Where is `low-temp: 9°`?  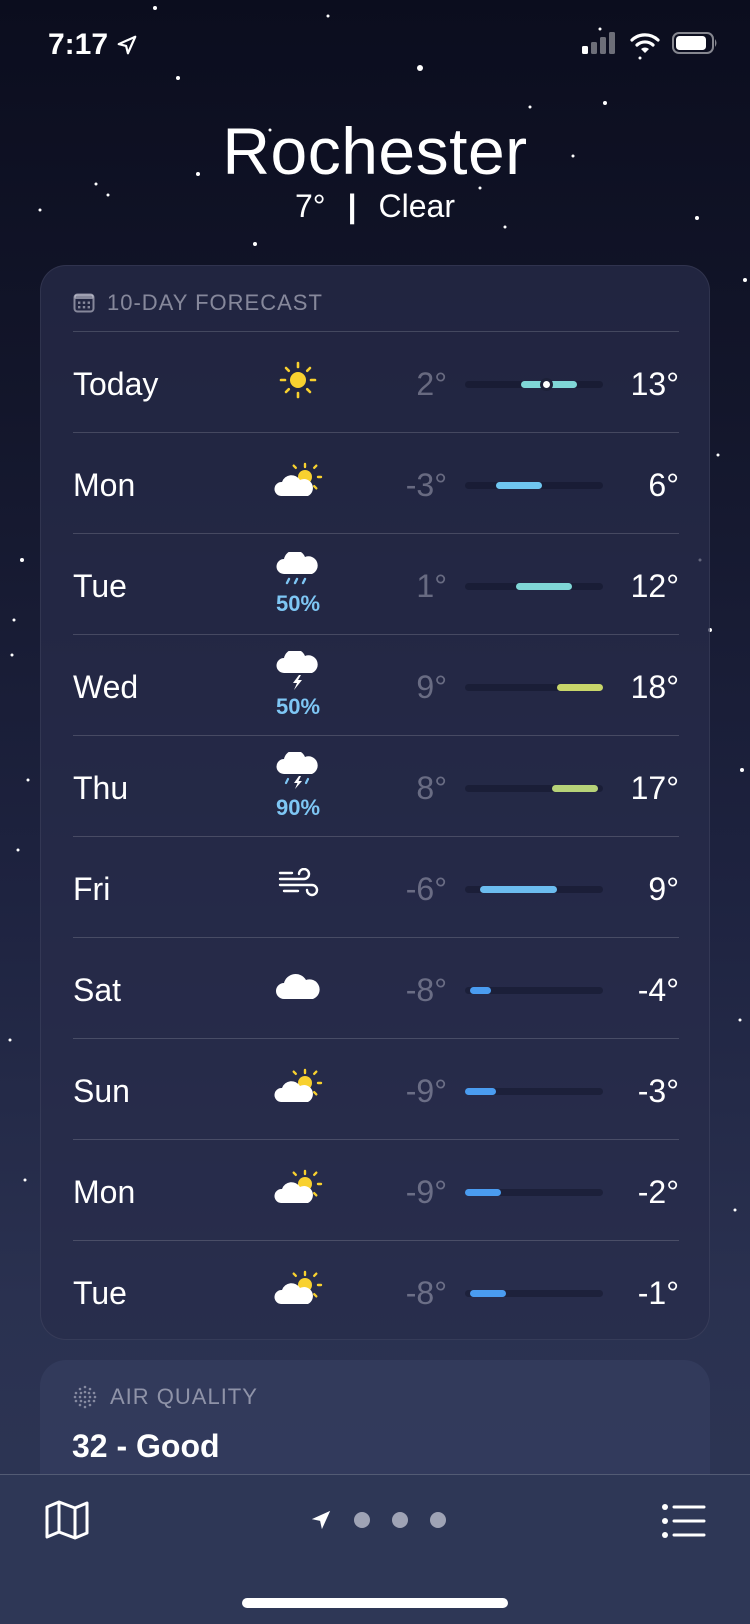 low-temp: 9° is located at coordinates (431, 687).